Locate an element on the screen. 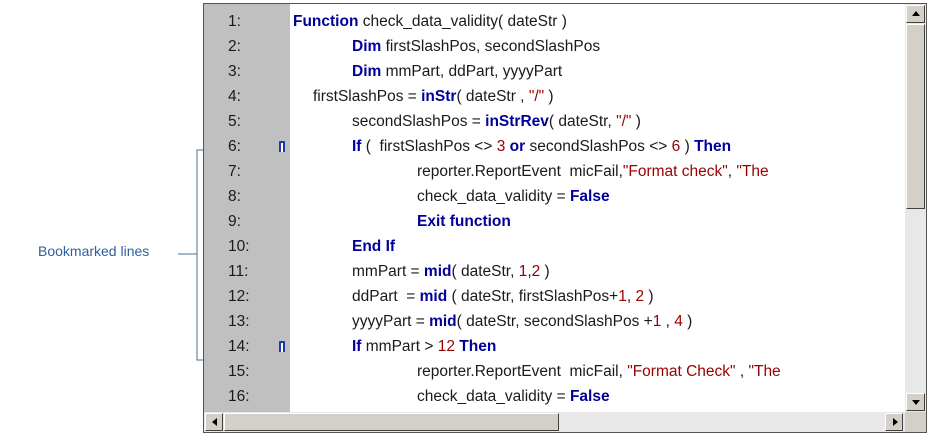 This screenshot has height=436, width=929. horizontal-scroll-thumb is located at coordinates (391, 422).